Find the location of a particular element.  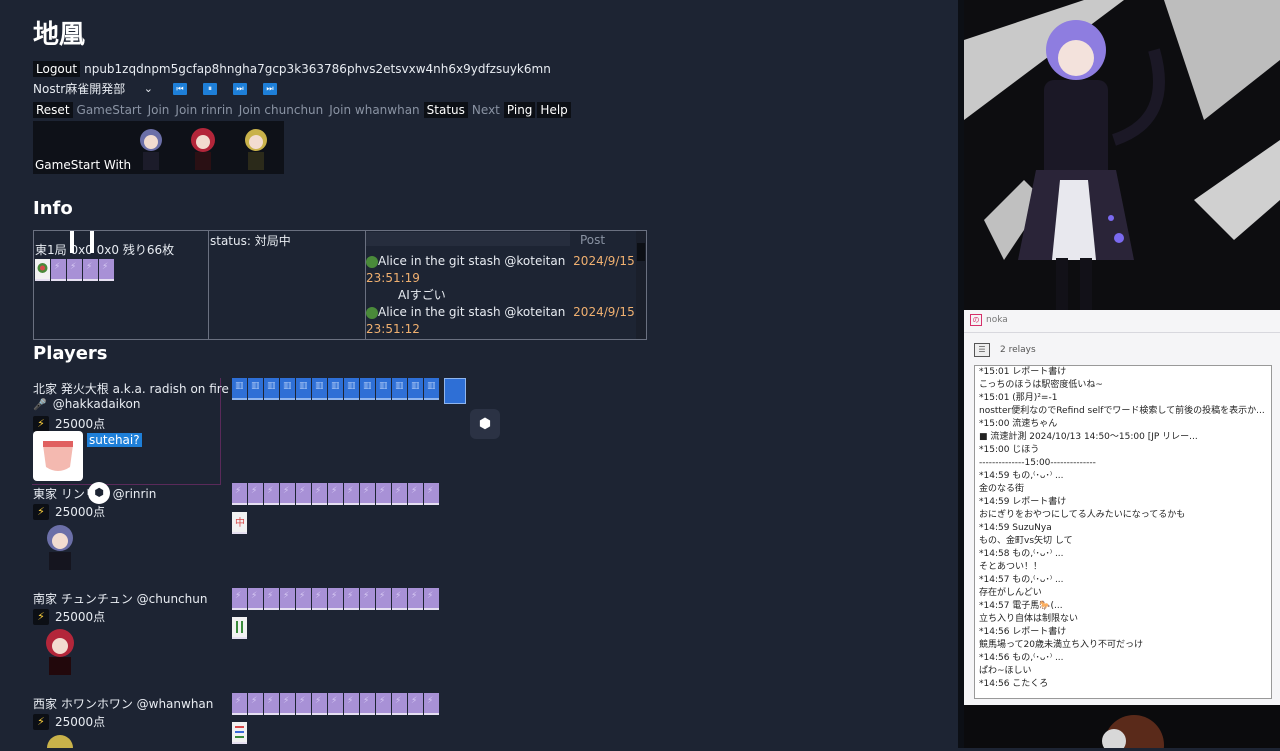

noka-toolbar: ☰ 2 relays is located at coordinates (1005, 350).